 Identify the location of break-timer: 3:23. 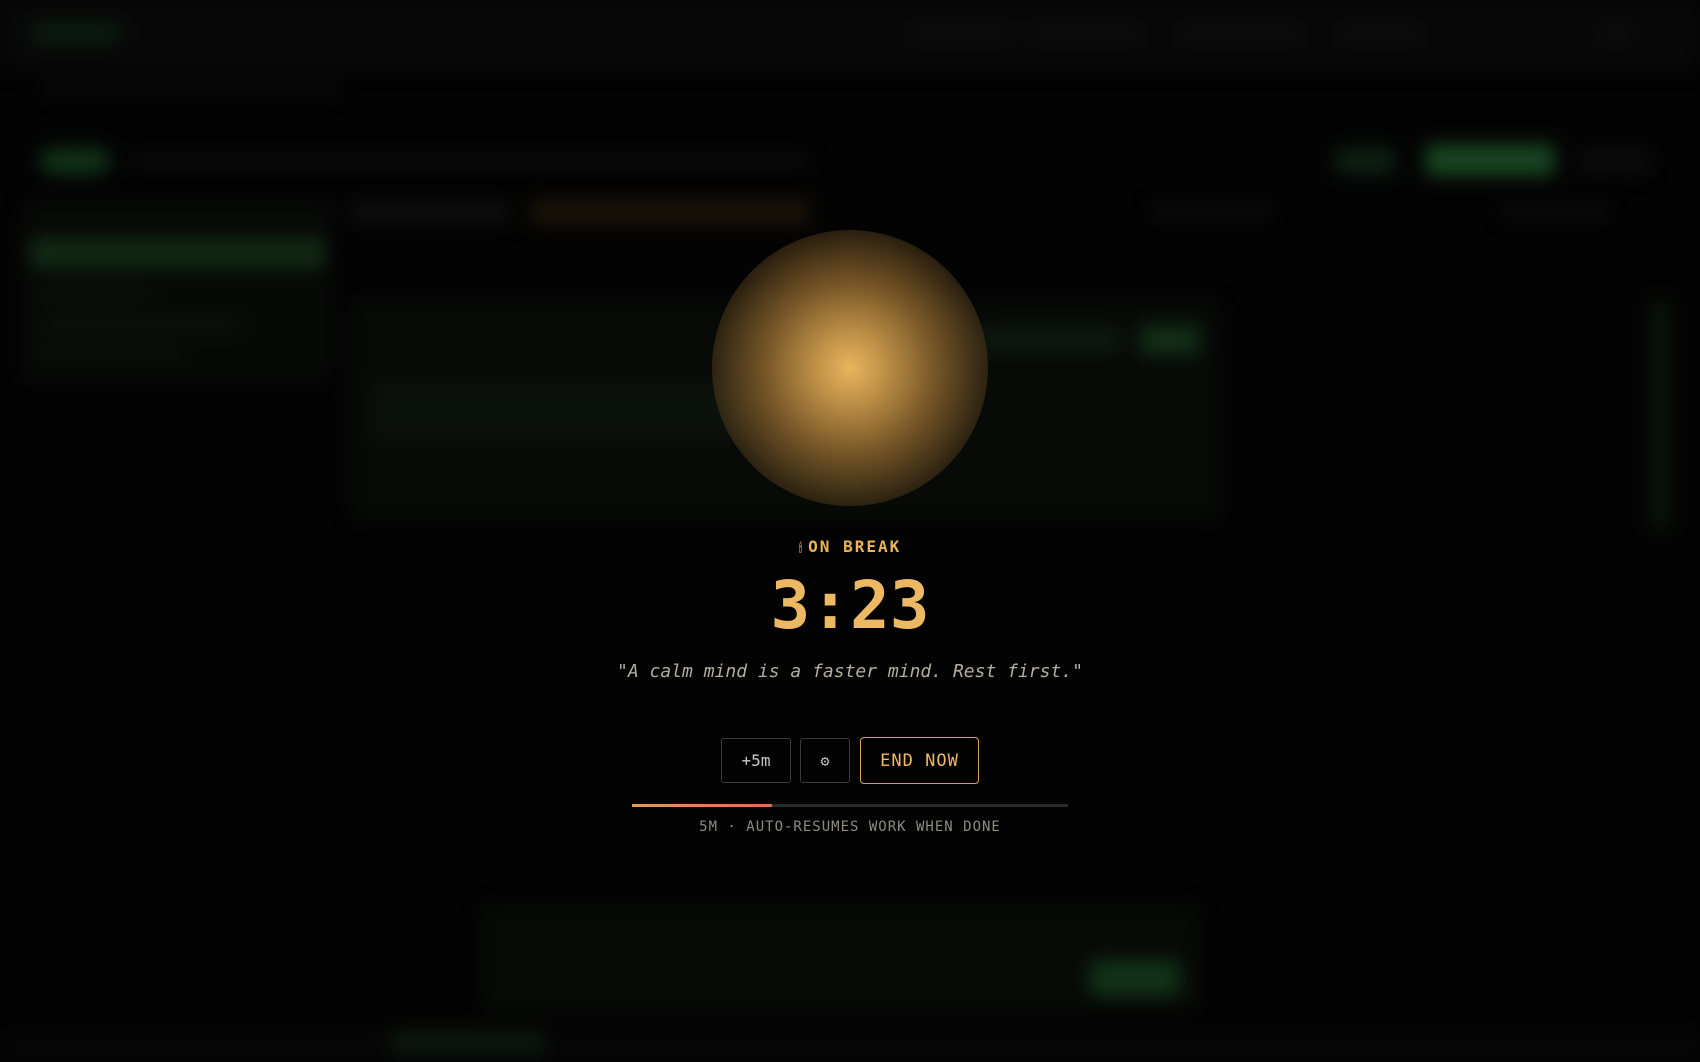
(850, 605).